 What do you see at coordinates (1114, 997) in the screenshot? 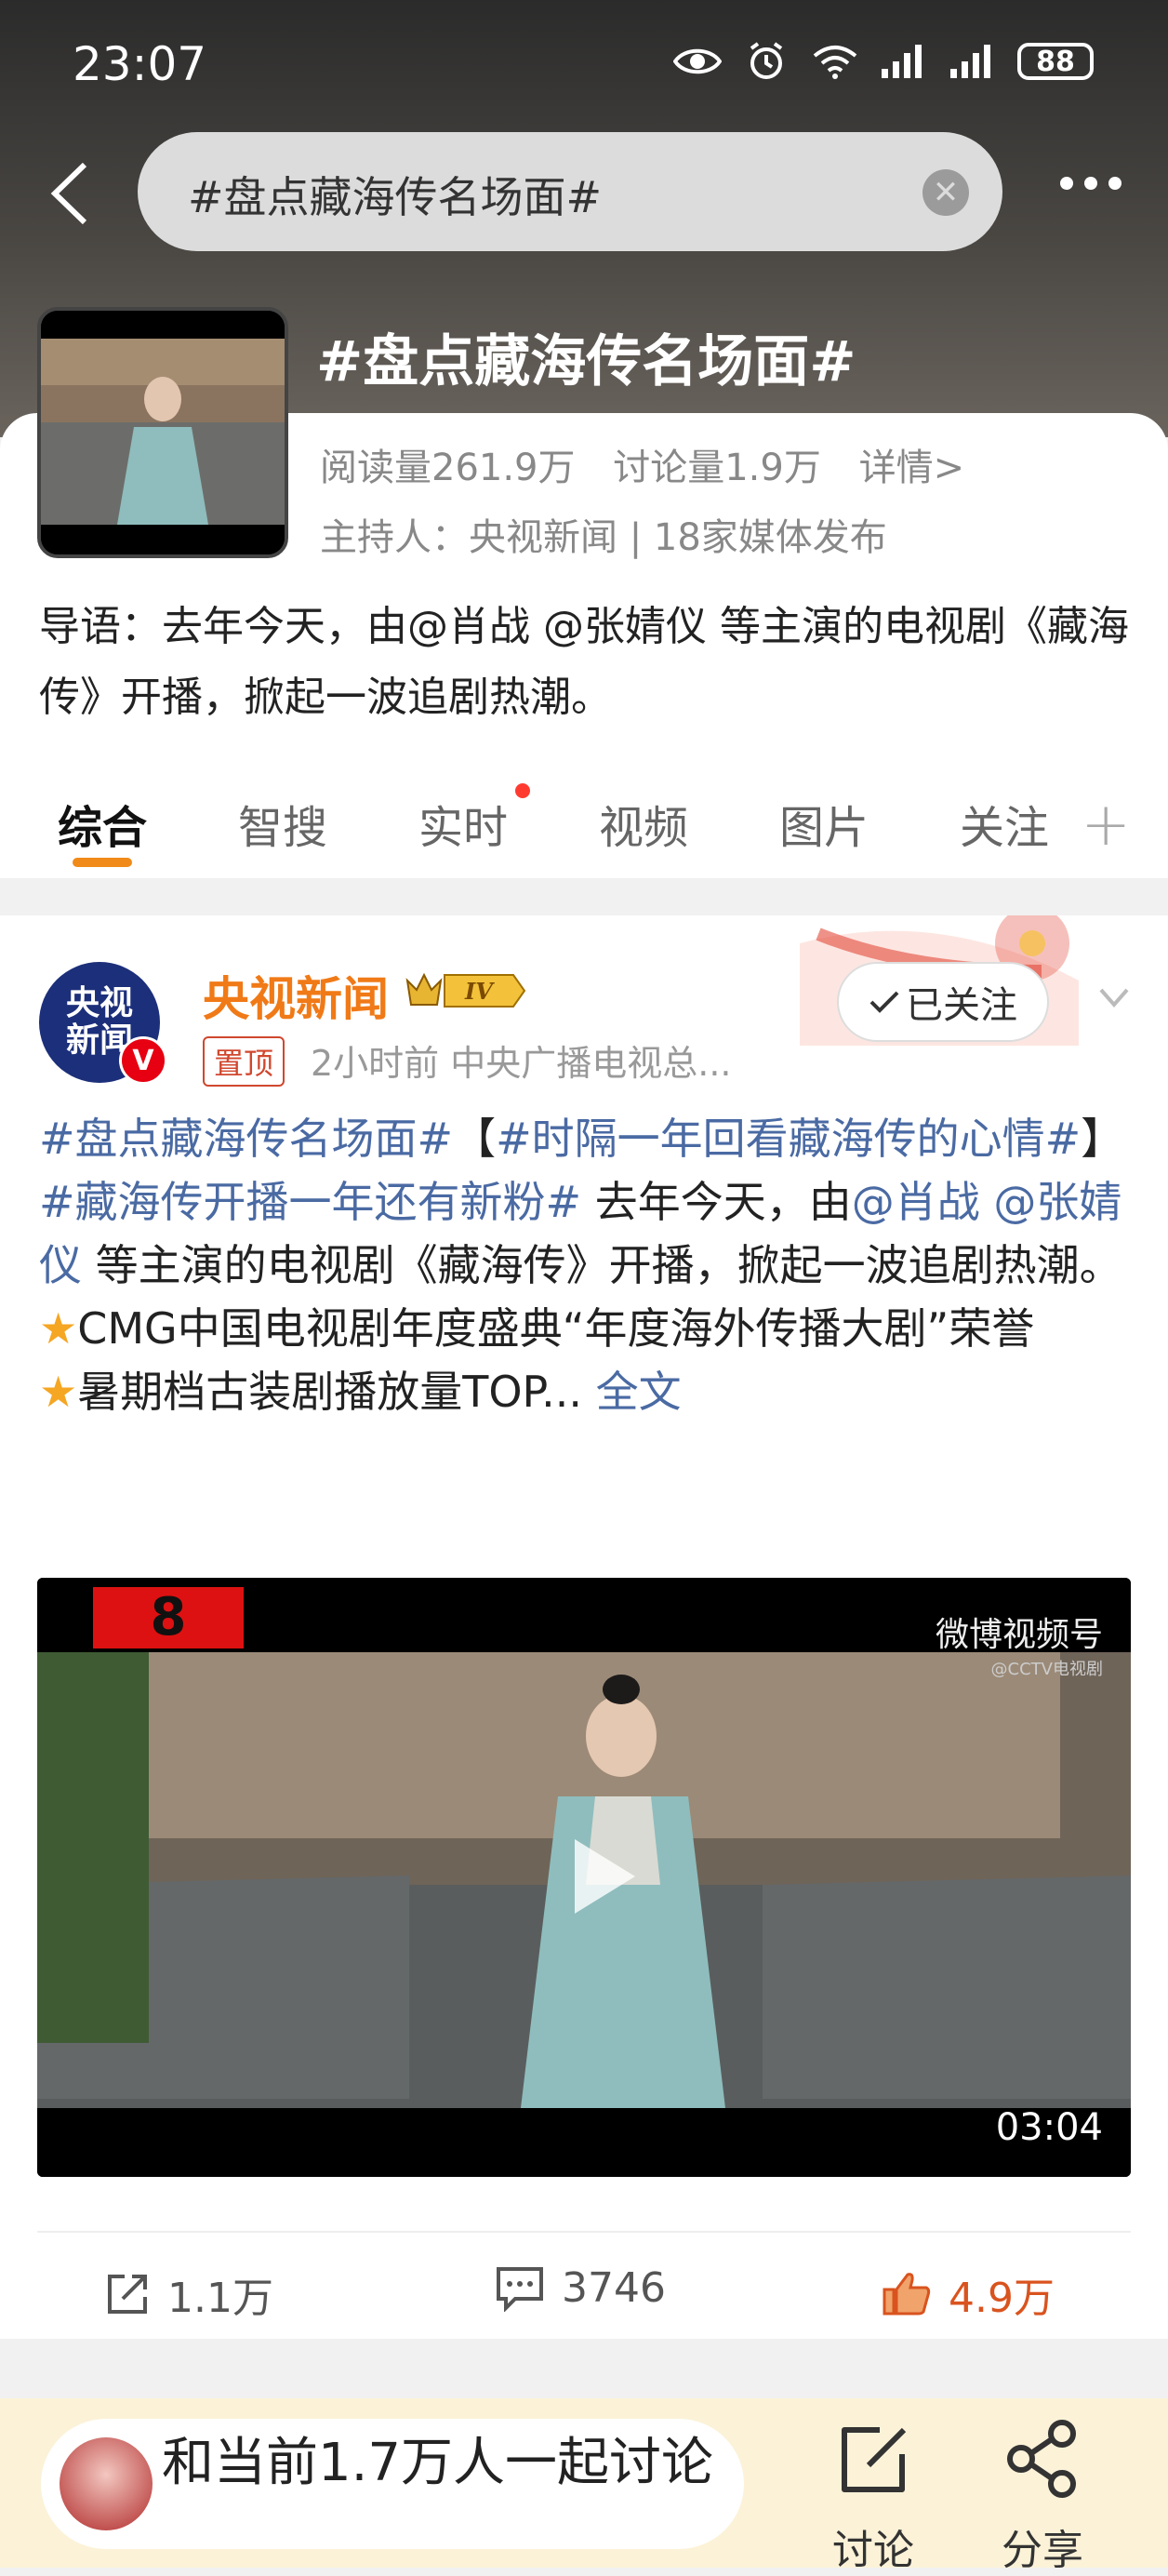
I see `chevron-down-icon` at bounding box center [1114, 997].